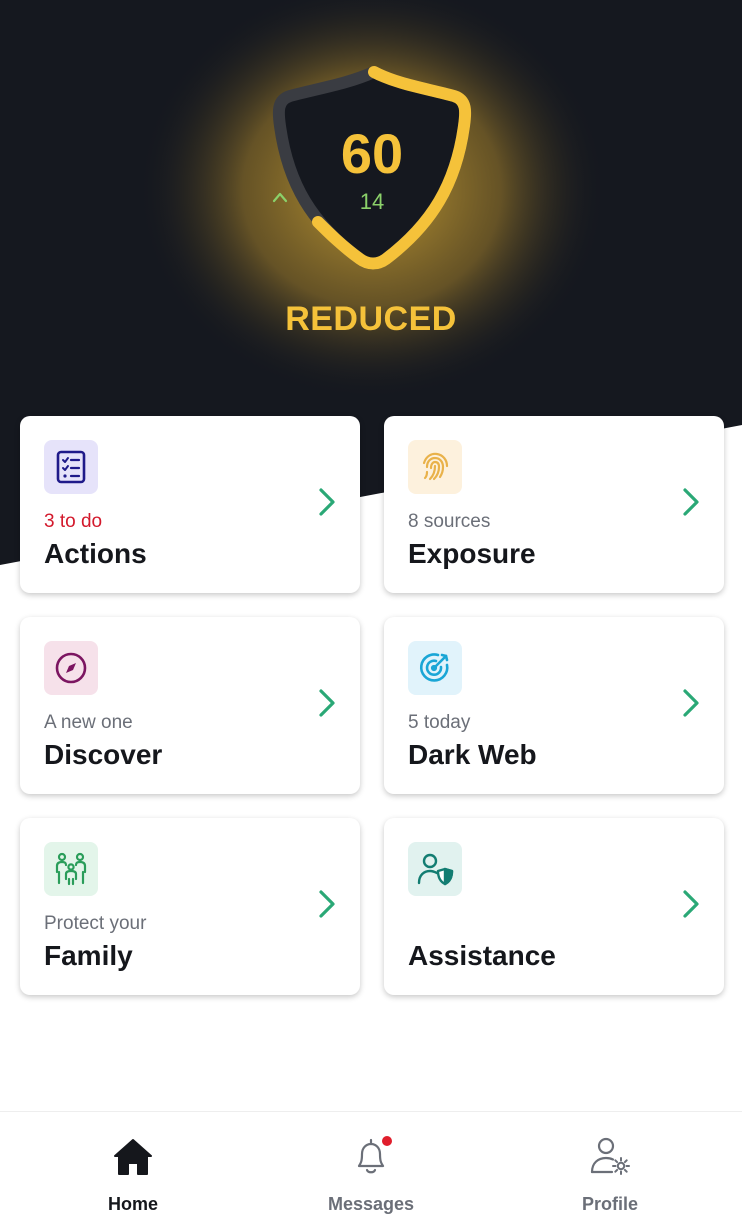 The height and width of the screenshot is (1225, 742). I want to click on score-delta: 14, so click(372, 202).